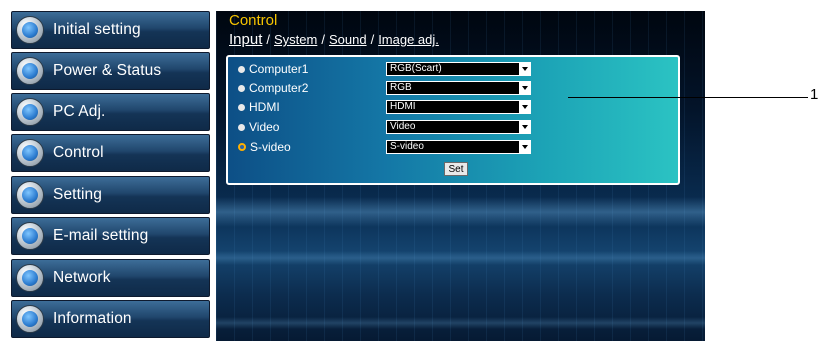  I want to click on nav-item-initial-setting: Initial setting, so click(110, 30).